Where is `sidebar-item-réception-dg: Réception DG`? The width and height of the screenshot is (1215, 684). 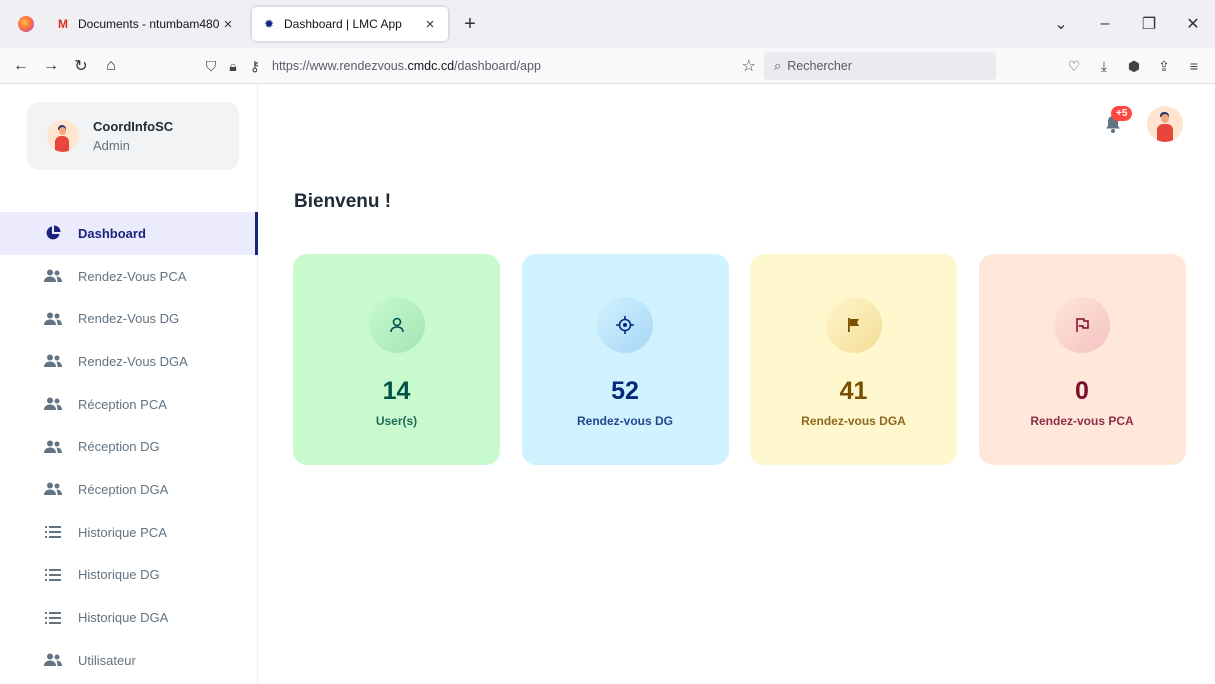
sidebar-item-réception-dg: Réception DG is located at coordinates (129, 446).